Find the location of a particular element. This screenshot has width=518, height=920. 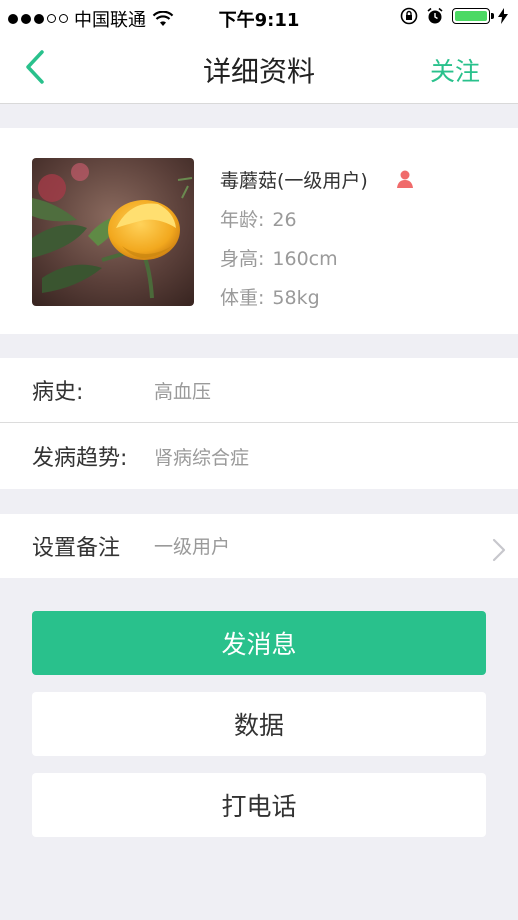

remark-section: 设置备注 一级用户 is located at coordinates (259, 546).